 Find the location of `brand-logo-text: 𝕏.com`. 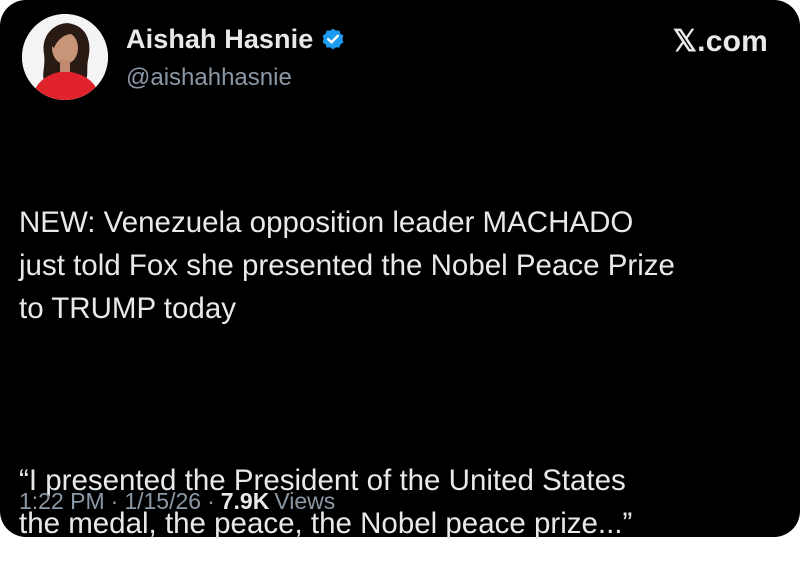

brand-logo-text: 𝕏.com is located at coordinates (720, 41).